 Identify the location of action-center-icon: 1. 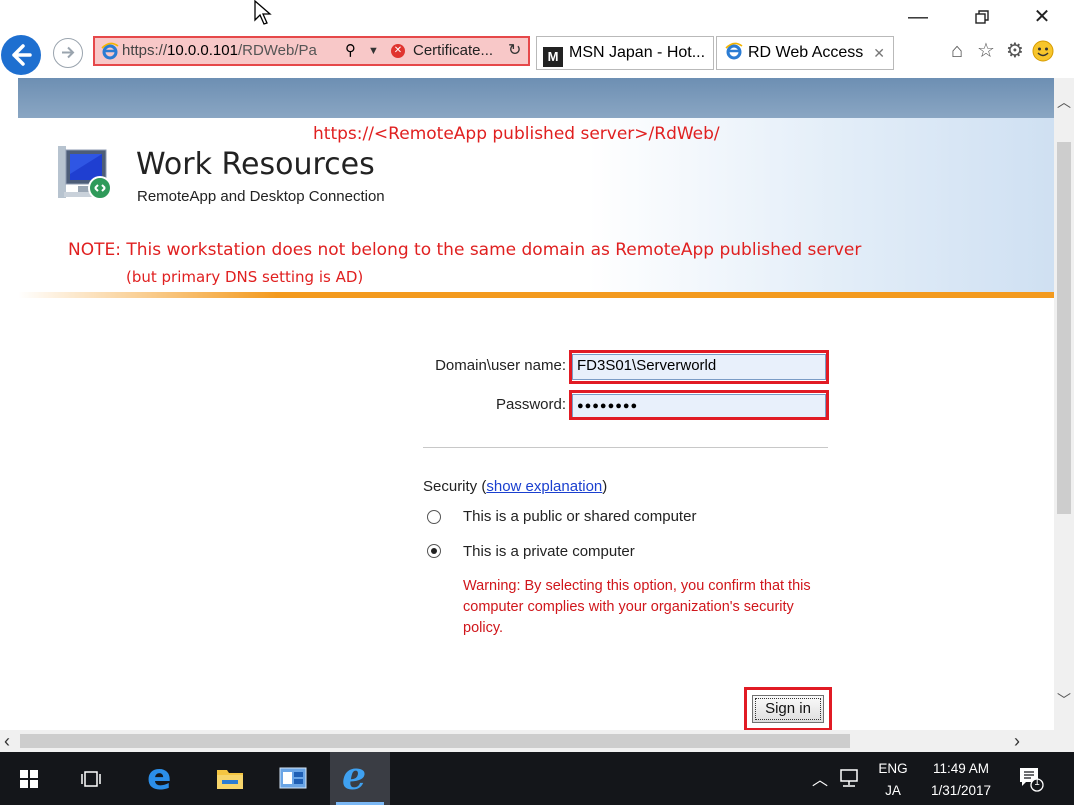
(1031, 781).